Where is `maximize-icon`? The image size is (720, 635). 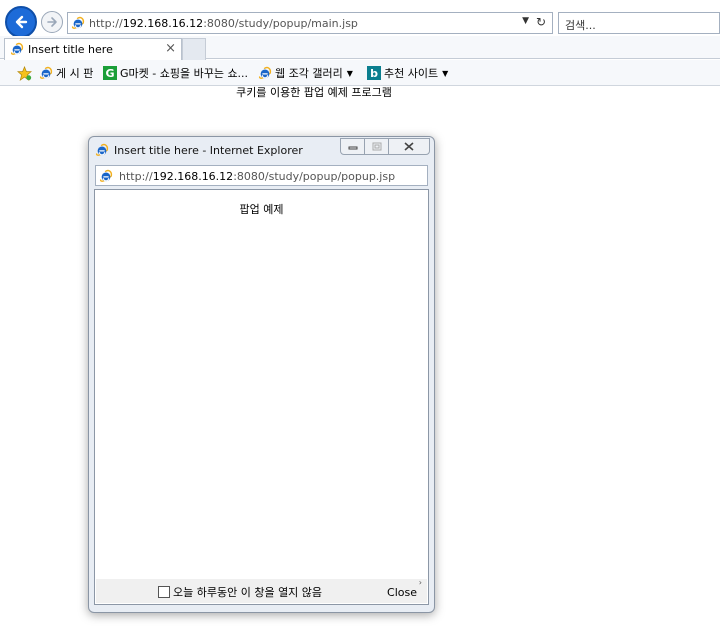 maximize-icon is located at coordinates (376, 146).